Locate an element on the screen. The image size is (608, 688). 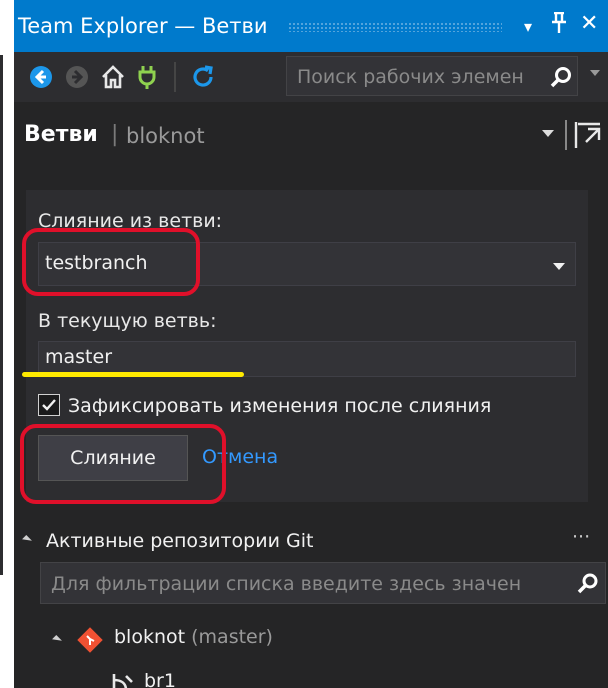
title-bar: Team Explorer — Ветви ▾ ✕ is located at coordinates (311, 26).